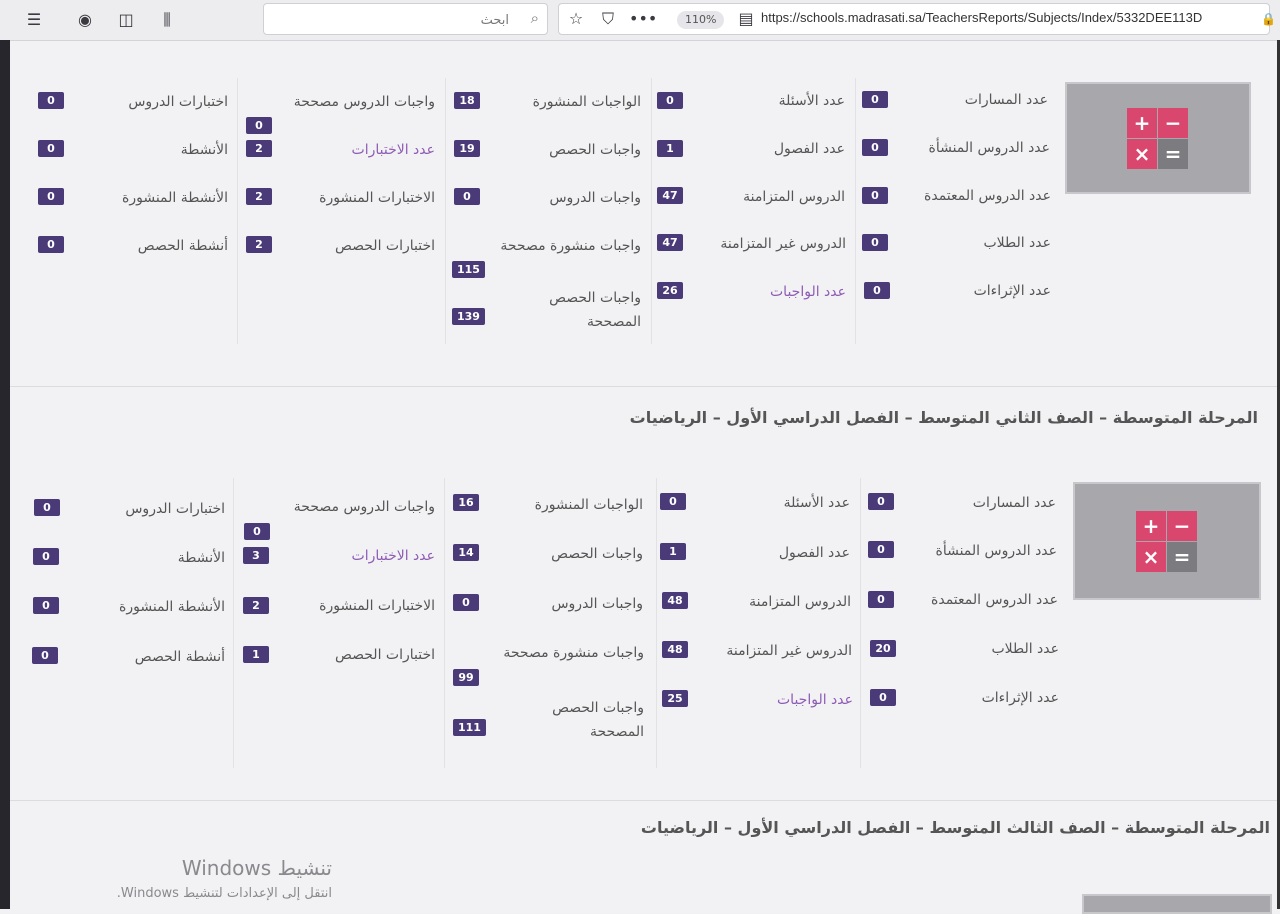  I want to click on account-icon: ◉, so click(85, 20).